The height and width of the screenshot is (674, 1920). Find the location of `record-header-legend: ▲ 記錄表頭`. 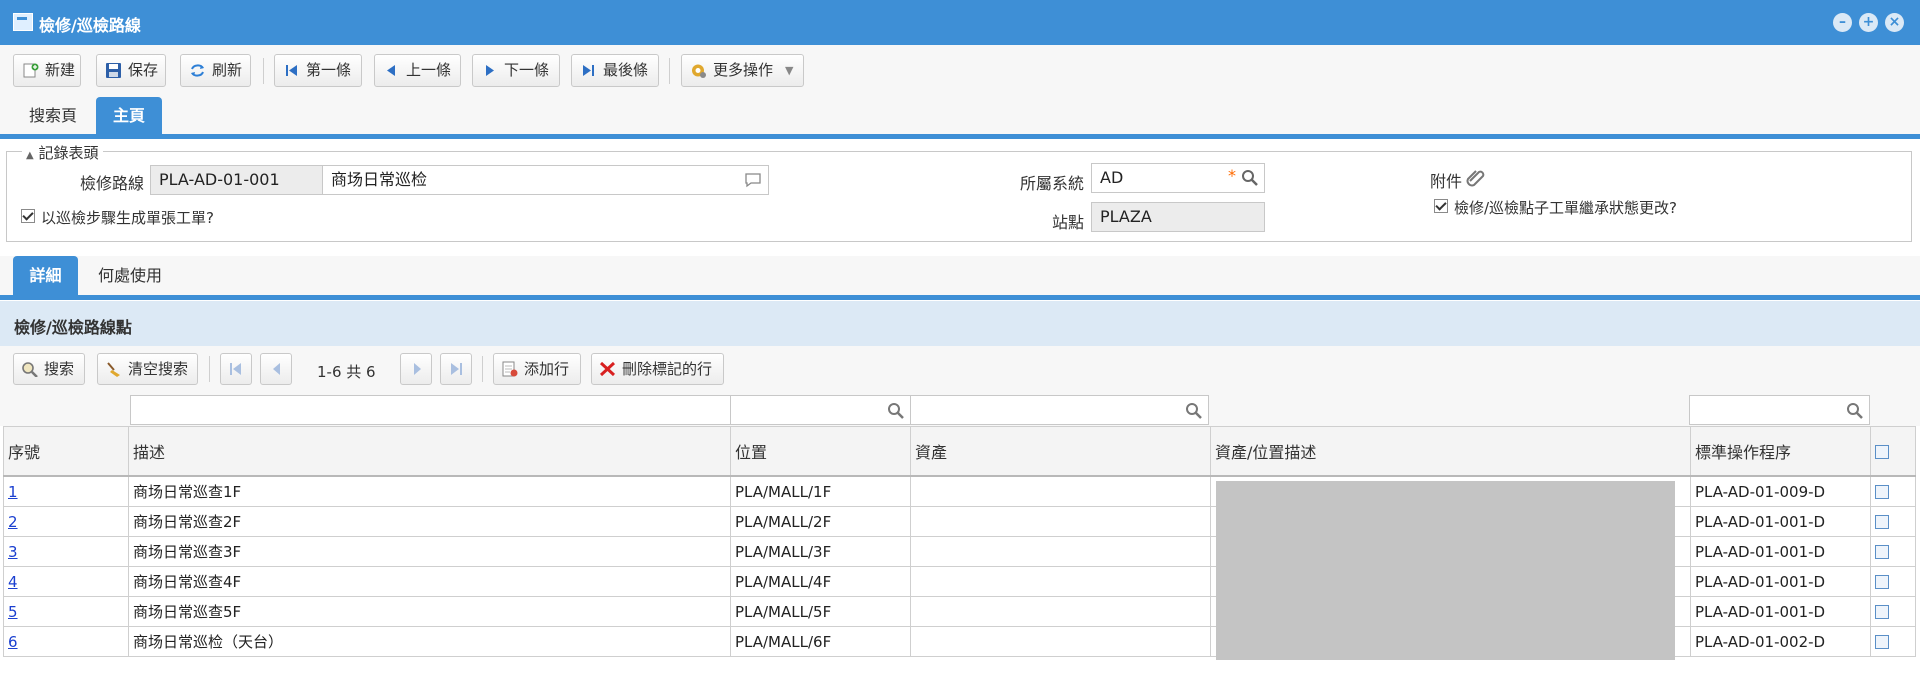

record-header-legend: ▲ 記錄表頭 is located at coordinates (62, 152).